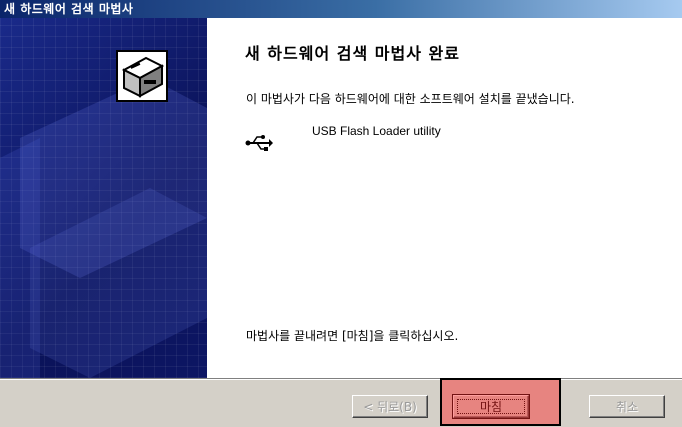  Describe the element at coordinates (410, 99) in the screenshot. I see `wizard-description: 이 마법사가 다음 하드웨어에 대한 소프트웨어 설치를 끝냈습니다.` at that location.